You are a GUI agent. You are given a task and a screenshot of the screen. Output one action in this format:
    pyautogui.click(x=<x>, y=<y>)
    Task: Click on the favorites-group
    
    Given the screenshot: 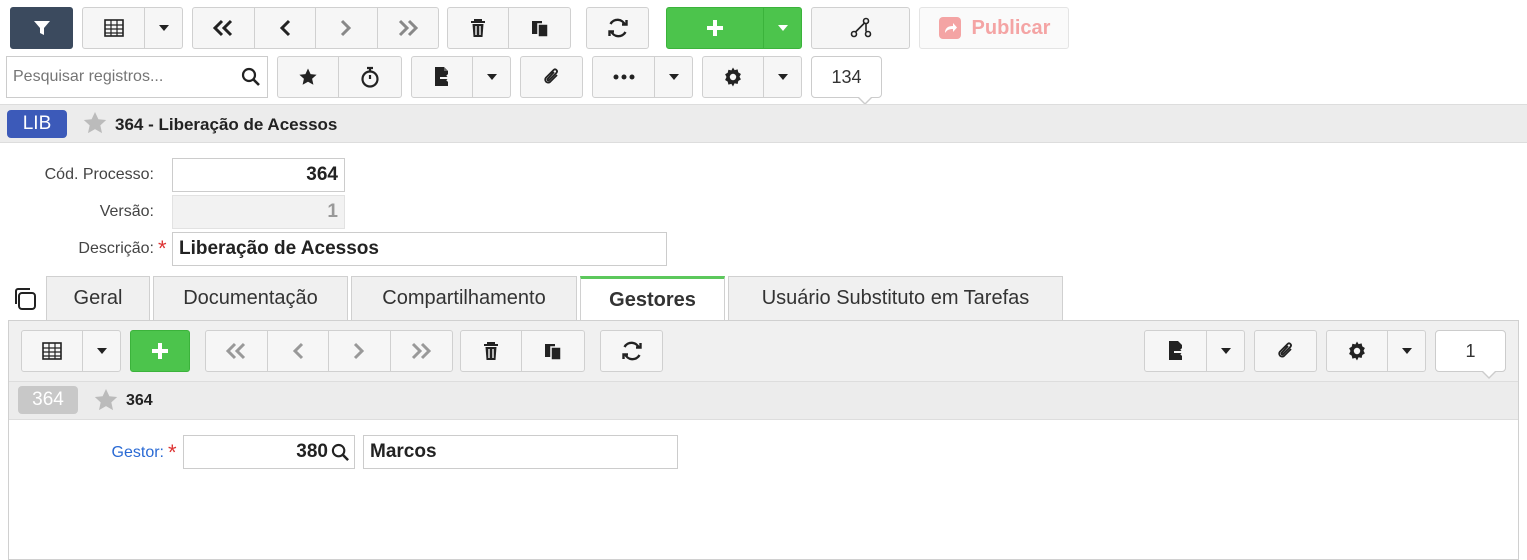 What is the action you would take?
    pyautogui.click(x=339, y=77)
    